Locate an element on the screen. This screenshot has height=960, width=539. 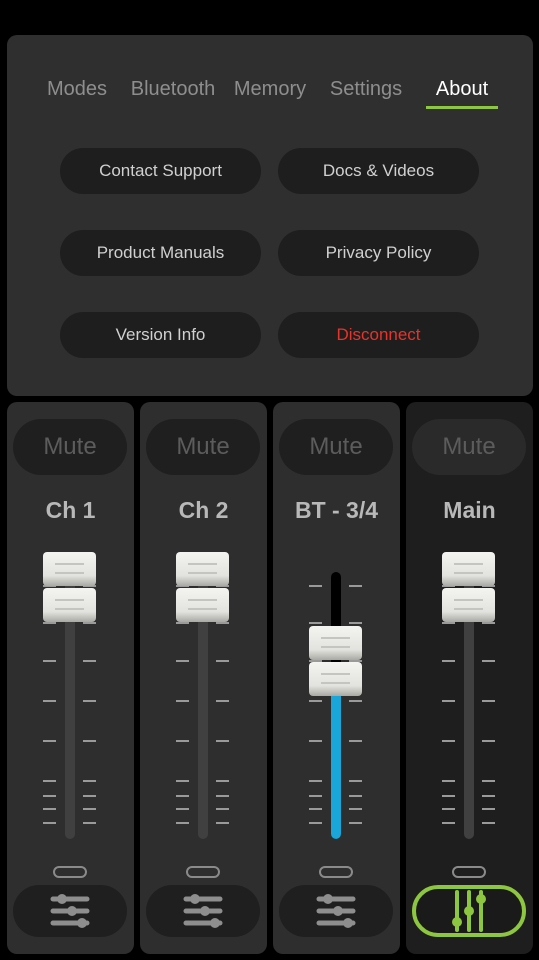
channel-strip: Mute Main is located at coordinates (469, 678).